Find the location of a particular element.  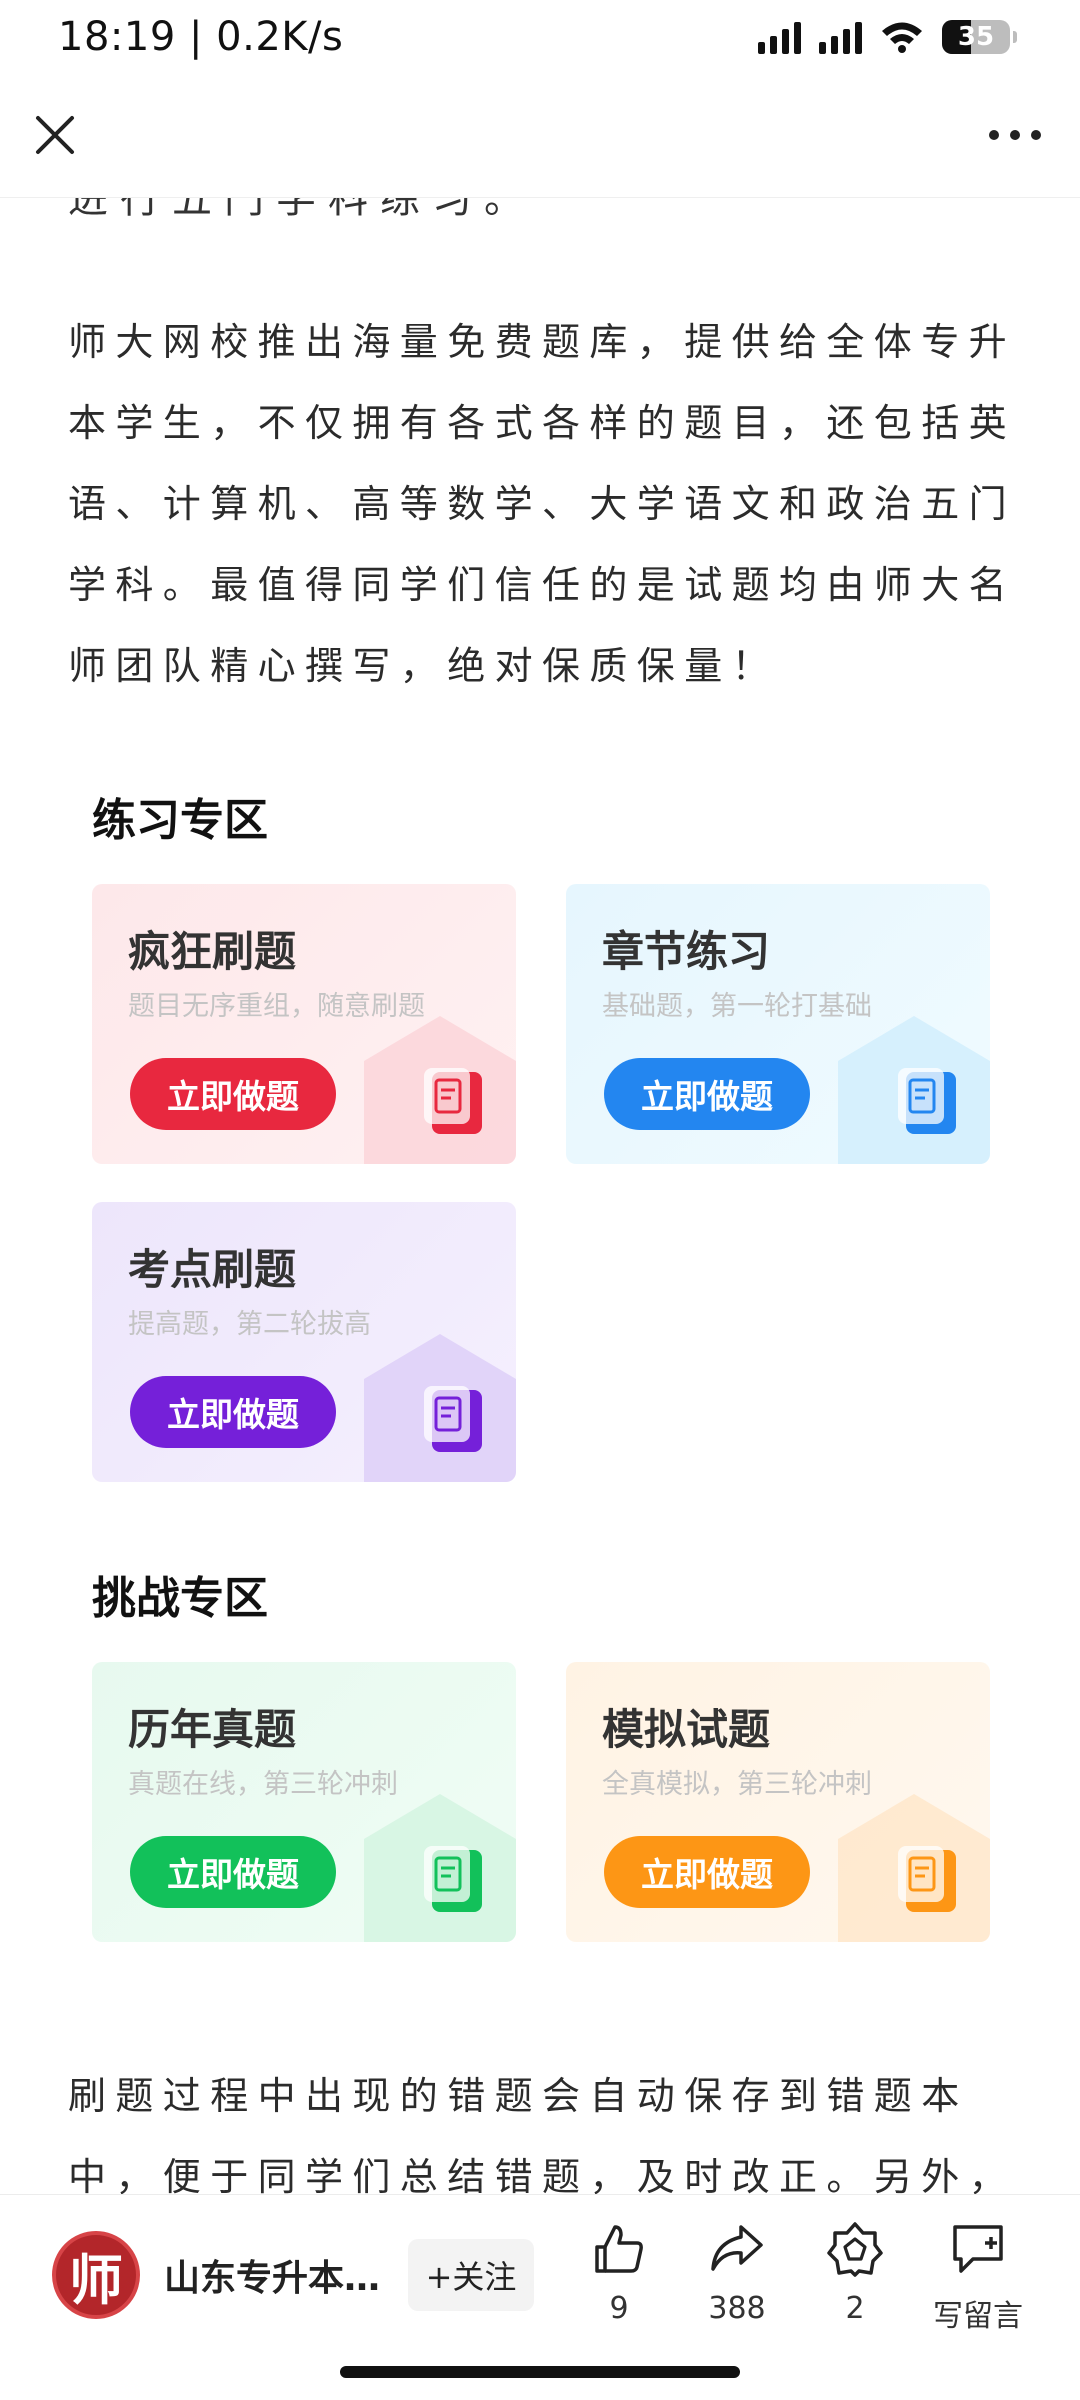

card-title: 疯狂刷题 is located at coordinates (212, 951).